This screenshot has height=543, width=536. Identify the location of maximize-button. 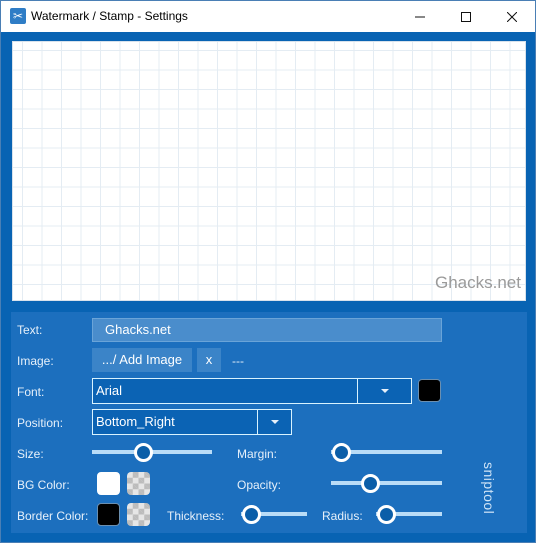
(466, 16).